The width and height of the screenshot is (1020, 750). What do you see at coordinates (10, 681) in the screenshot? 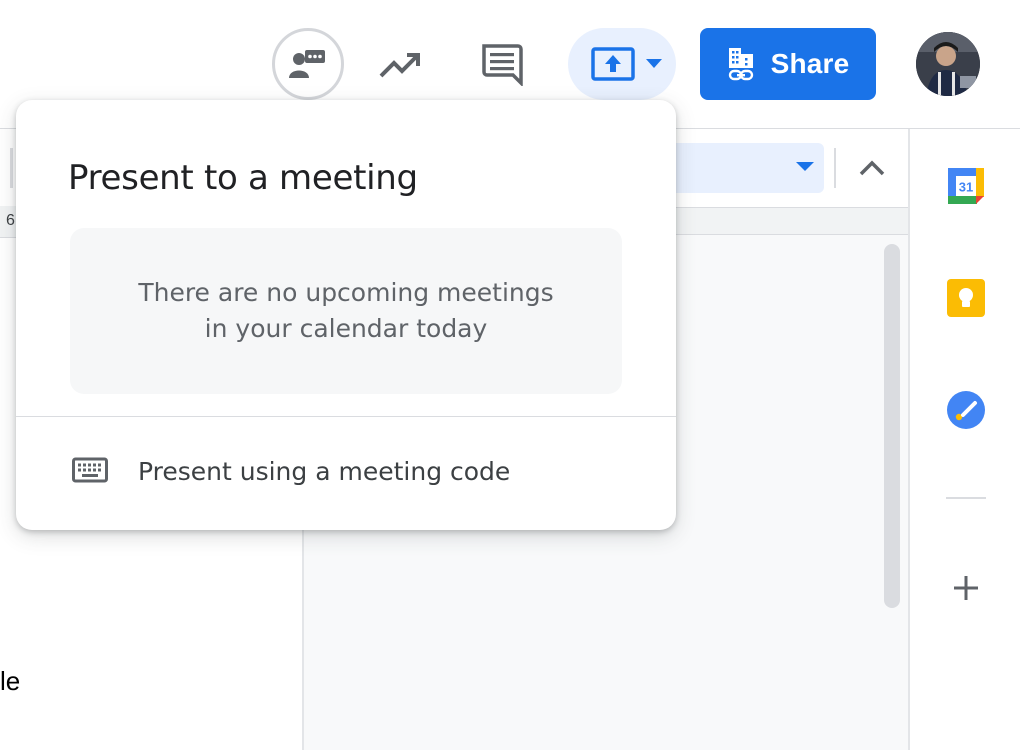
I see `document-text-fragment: le` at bounding box center [10, 681].